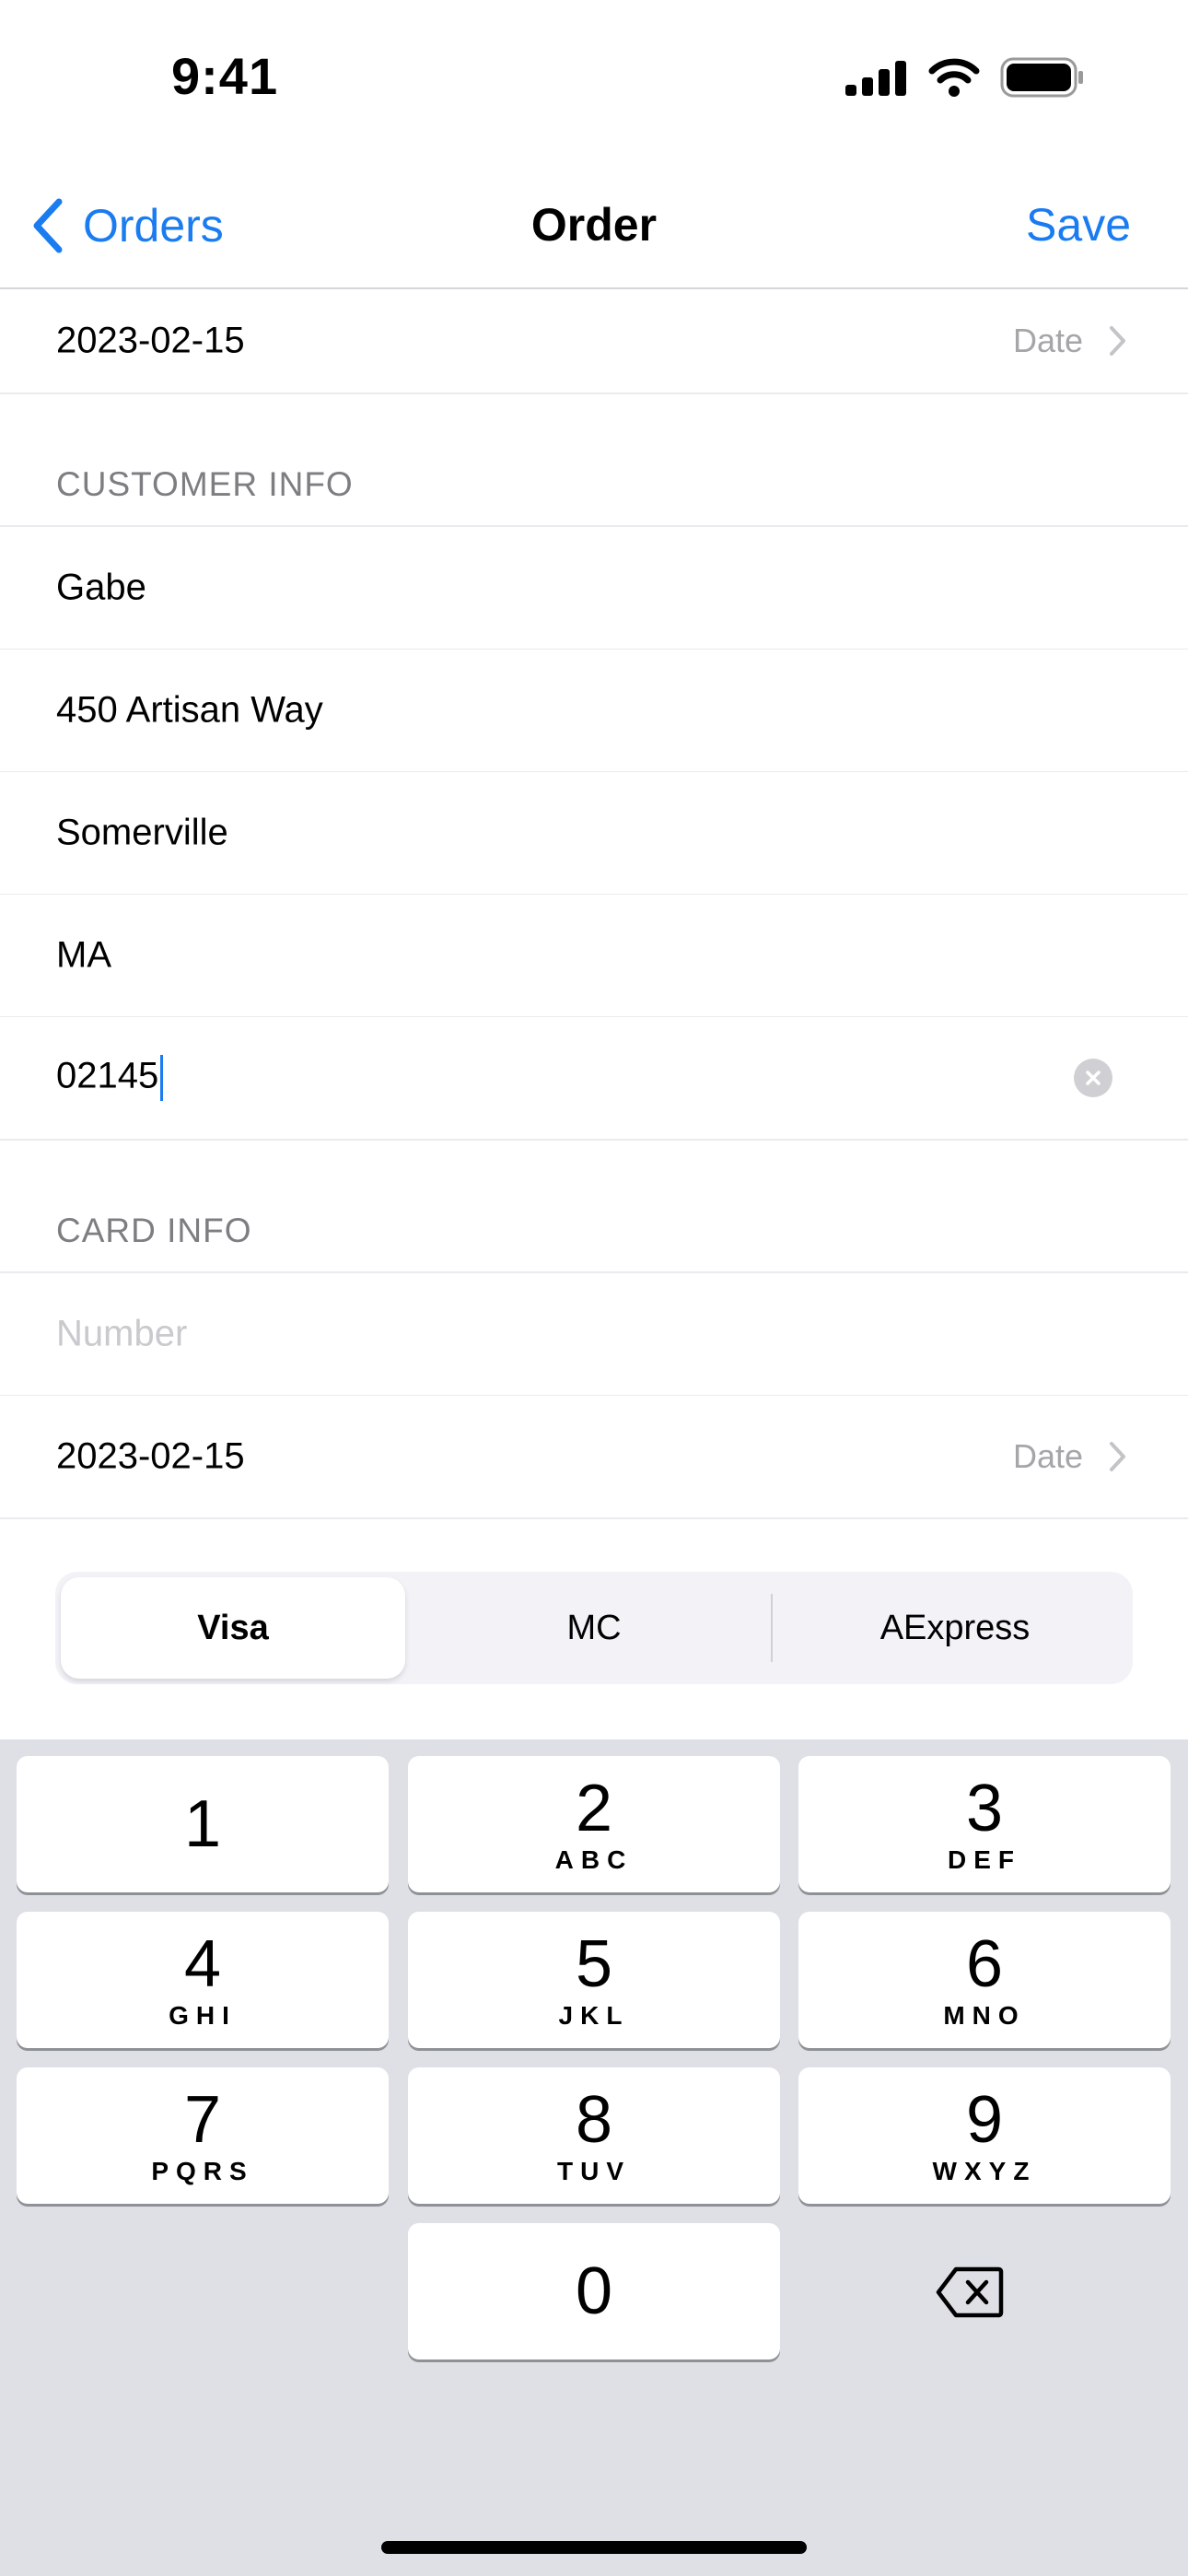  I want to click on wifi-icon, so click(954, 77).